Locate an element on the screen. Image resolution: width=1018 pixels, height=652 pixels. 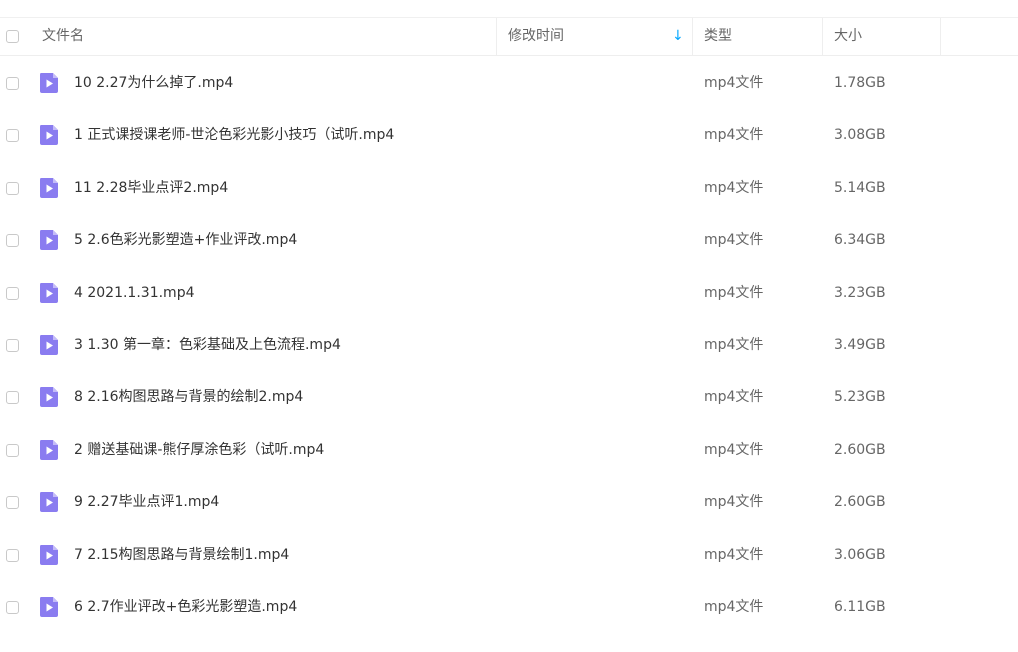
file-name: 7 2.15构图思路与背景绘制1.mp4 is located at coordinates (181, 555).